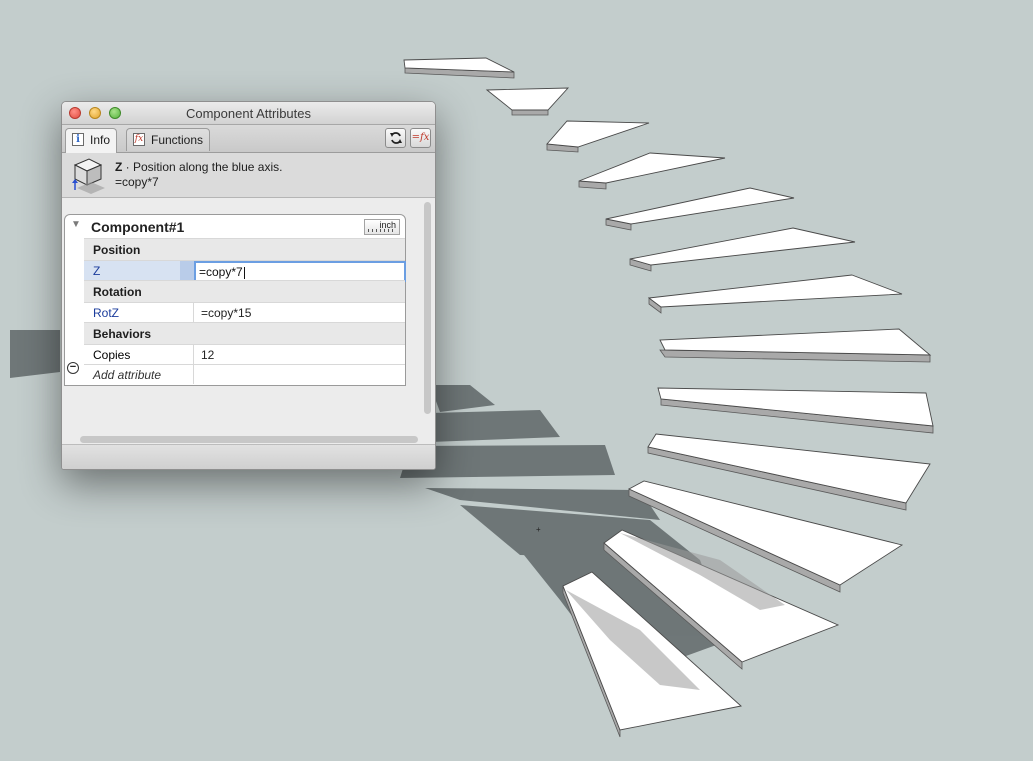 The width and height of the screenshot is (1033, 761). What do you see at coordinates (187, 271) in the screenshot?
I see `edit-marker` at bounding box center [187, 271].